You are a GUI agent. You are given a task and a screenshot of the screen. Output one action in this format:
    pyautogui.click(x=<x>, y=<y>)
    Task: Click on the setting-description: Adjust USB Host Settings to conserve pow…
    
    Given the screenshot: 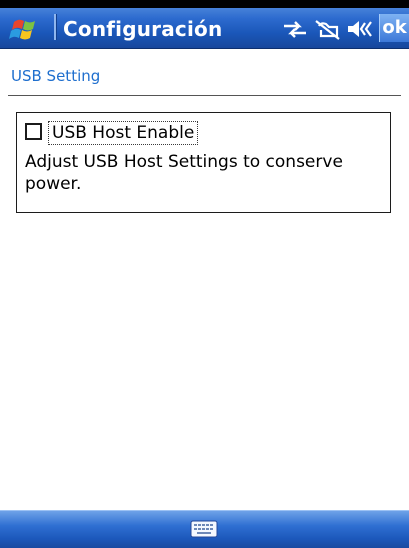 What is the action you would take?
    pyautogui.click(x=184, y=173)
    